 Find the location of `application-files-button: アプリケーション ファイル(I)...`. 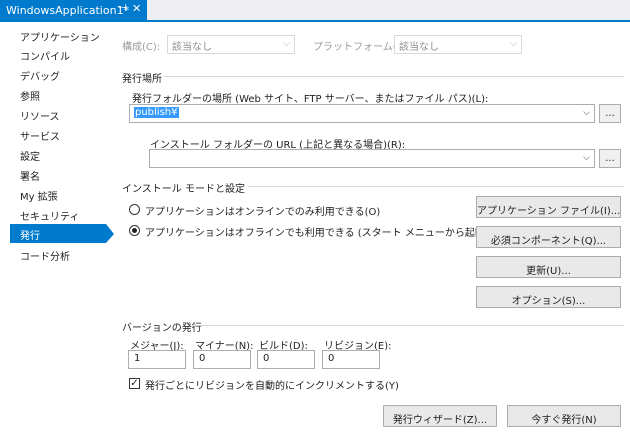

application-files-button: アプリケーション ファイル(I)... is located at coordinates (548, 207).